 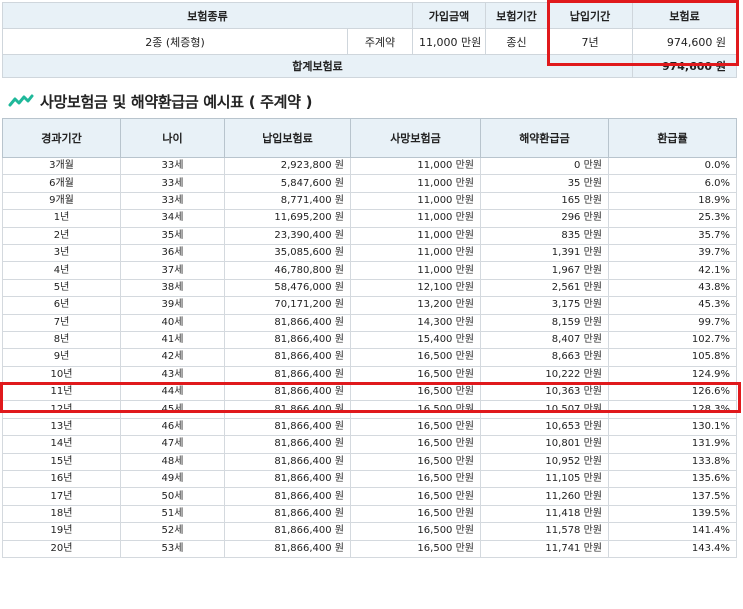 I want to click on cell-age: 45세, so click(x=172, y=409).